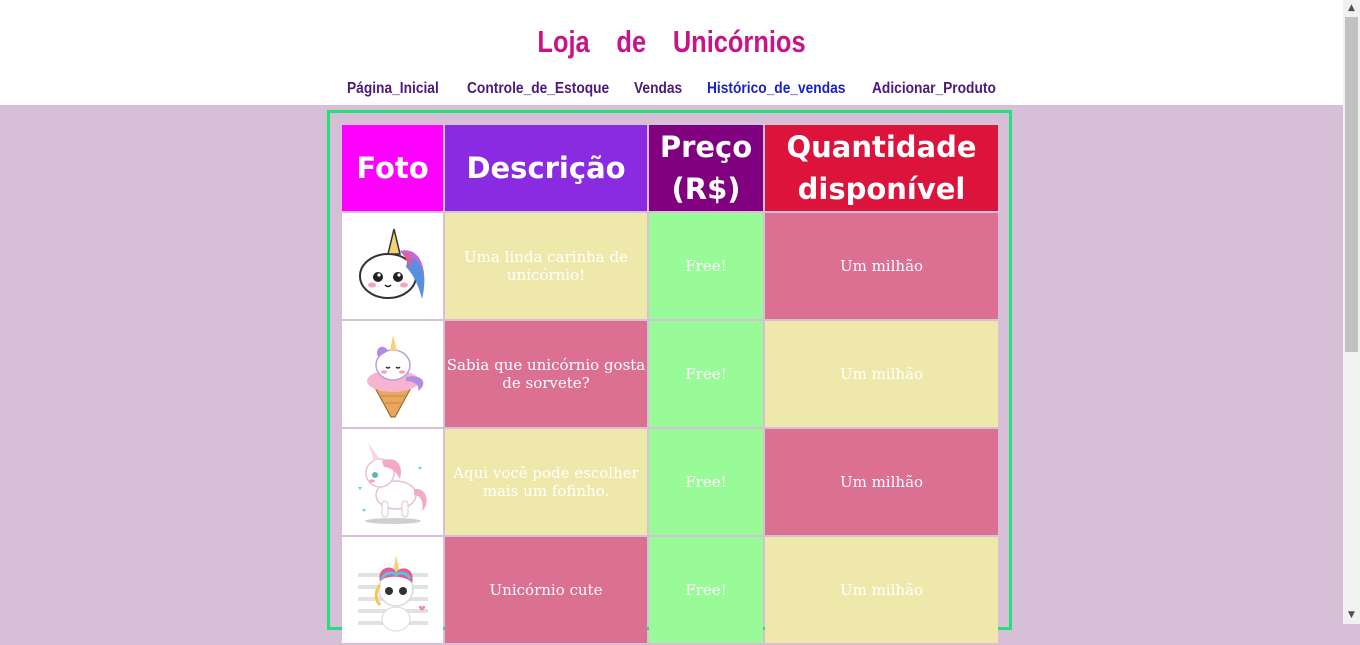 The height and width of the screenshot is (645, 1360). What do you see at coordinates (1351, 184) in the screenshot?
I see `scrollbar-thumb` at bounding box center [1351, 184].